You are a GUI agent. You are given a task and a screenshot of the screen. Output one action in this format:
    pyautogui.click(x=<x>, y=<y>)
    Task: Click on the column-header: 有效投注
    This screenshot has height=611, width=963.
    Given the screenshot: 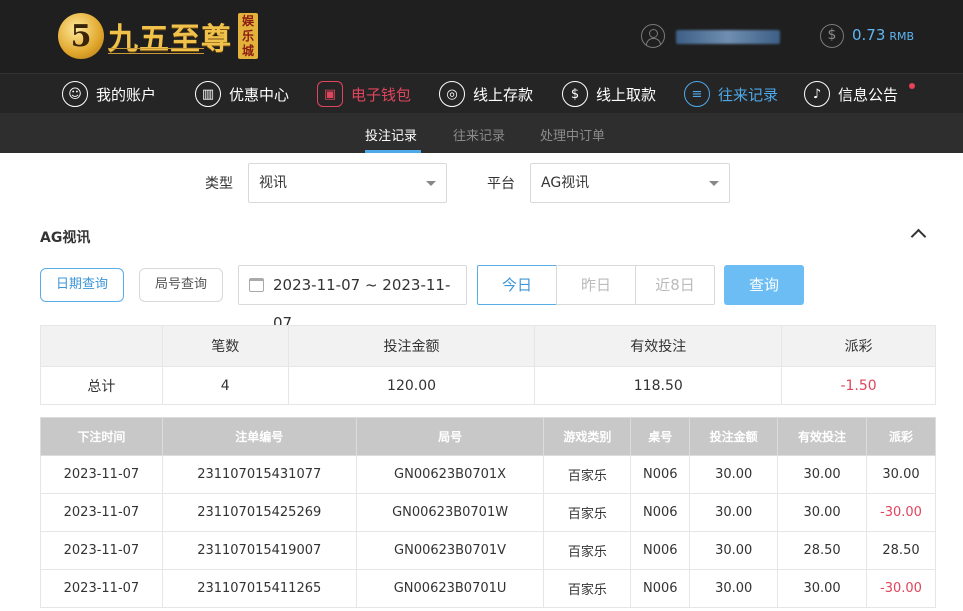 What is the action you would take?
    pyautogui.click(x=822, y=436)
    